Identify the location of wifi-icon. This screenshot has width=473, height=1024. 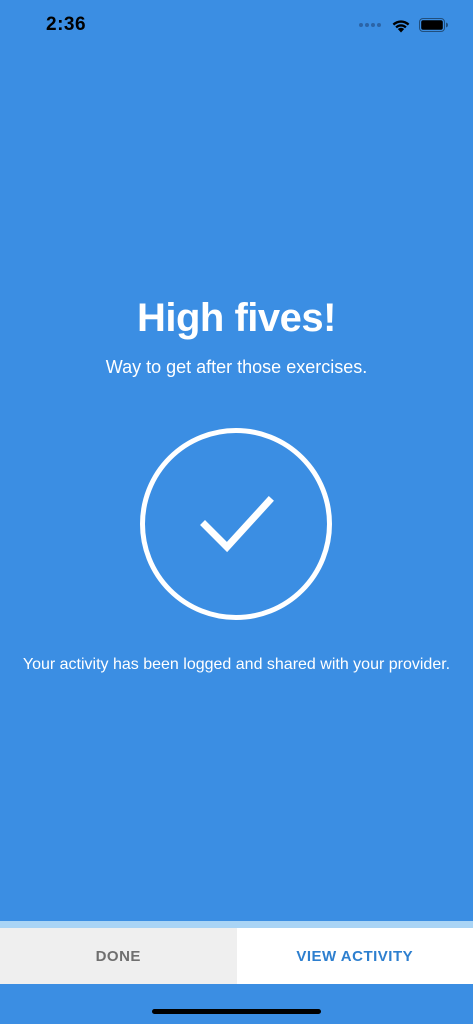
(401, 25).